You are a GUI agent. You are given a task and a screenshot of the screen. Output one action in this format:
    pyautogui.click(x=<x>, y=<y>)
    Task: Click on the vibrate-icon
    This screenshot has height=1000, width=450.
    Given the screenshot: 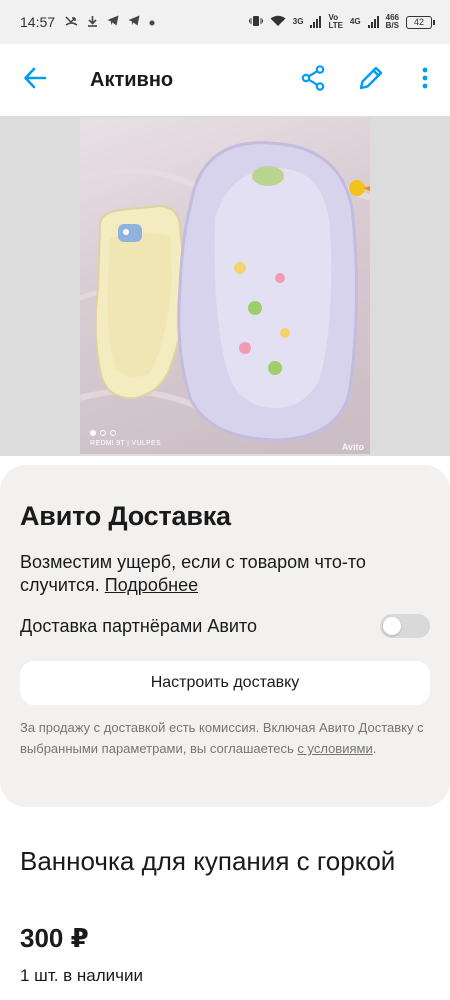 What is the action you would take?
    pyautogui.click(x=255, y=22)
    